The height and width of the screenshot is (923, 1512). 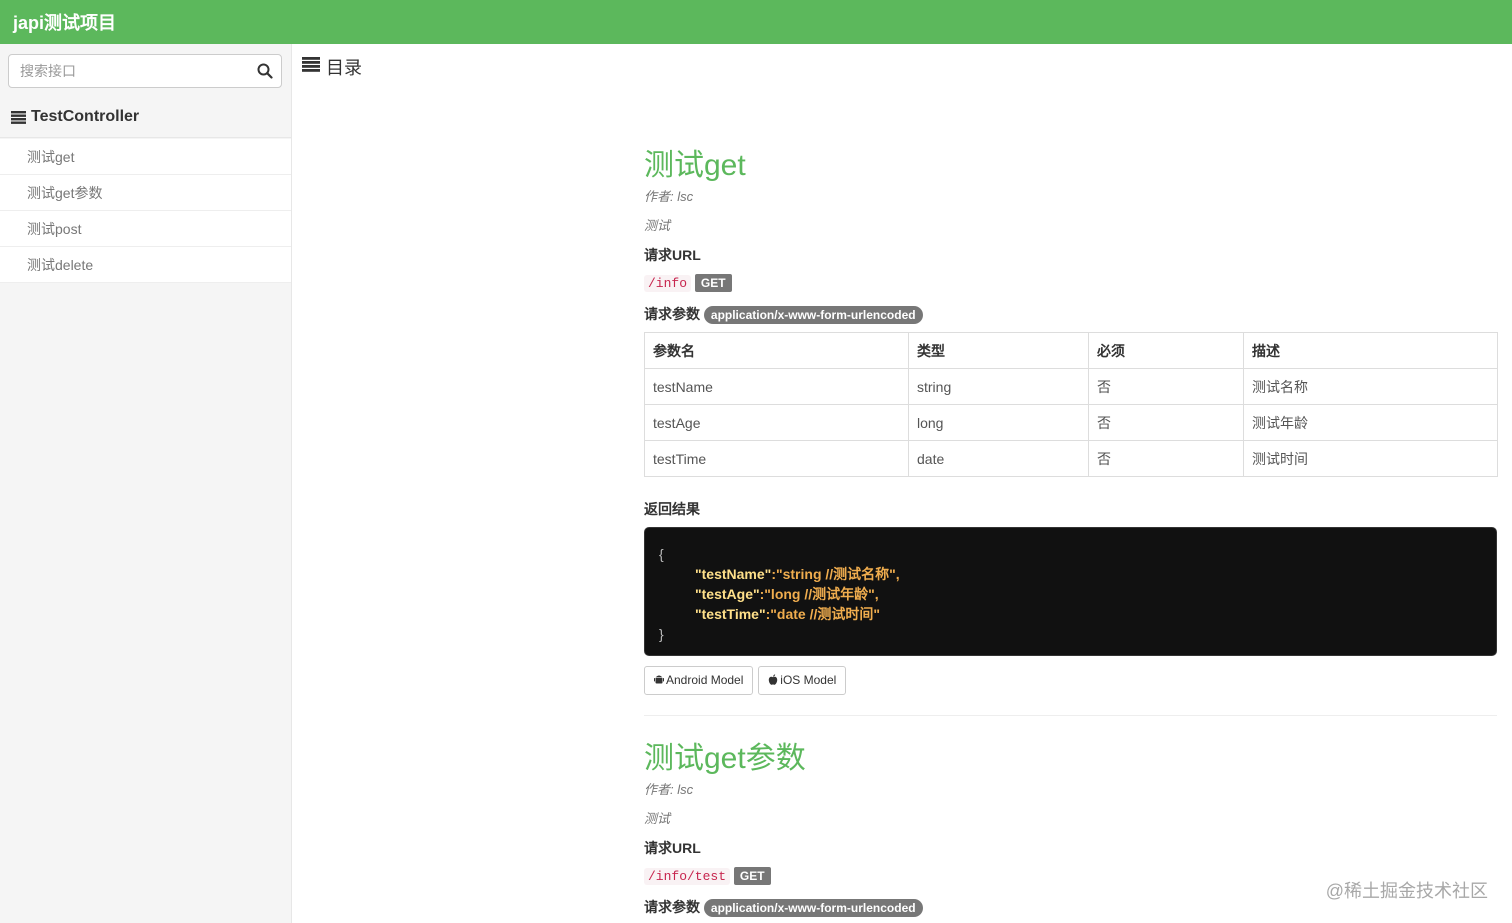 What do you see at coordinates (733, 574) in the screenshot?
I see `code-key: "testName"` at bounding box center [733, 574].